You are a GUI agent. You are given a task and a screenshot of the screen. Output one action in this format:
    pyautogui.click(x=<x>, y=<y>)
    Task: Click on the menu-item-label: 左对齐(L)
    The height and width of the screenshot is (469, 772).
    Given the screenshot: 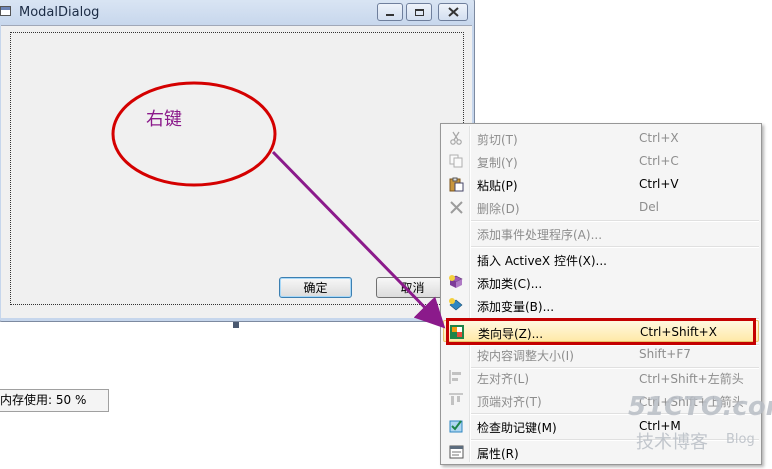 What is the action you would take?
    pyautogui.click(x=503, y=379)
    